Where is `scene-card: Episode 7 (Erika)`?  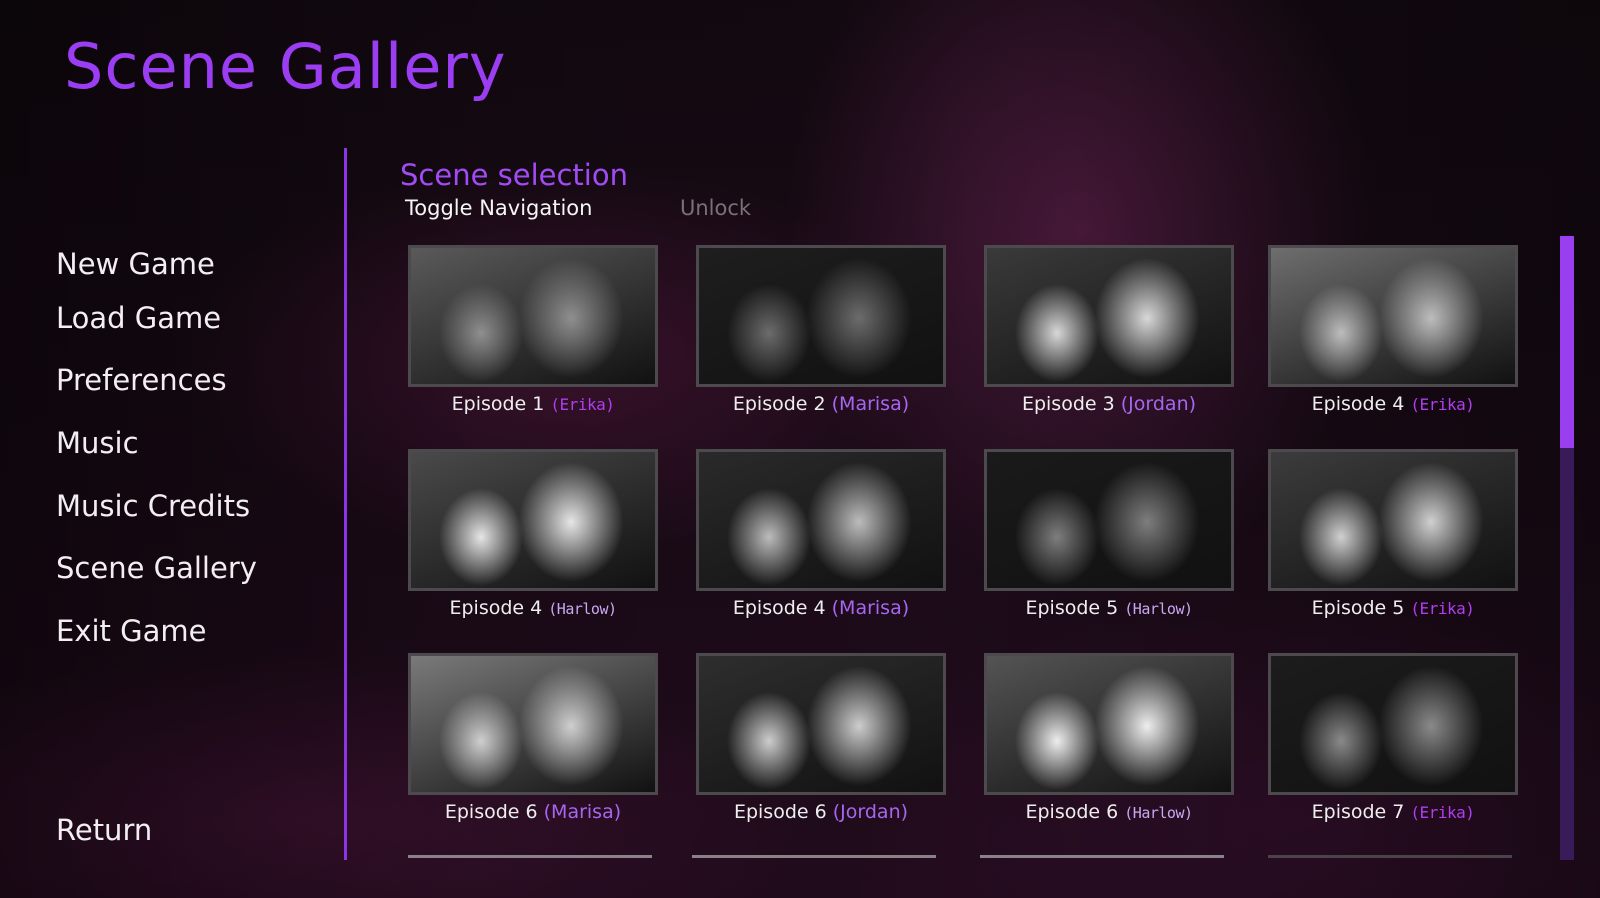 scene-card: Episode 7 (Erika) is located at coordinates (1393, 748).